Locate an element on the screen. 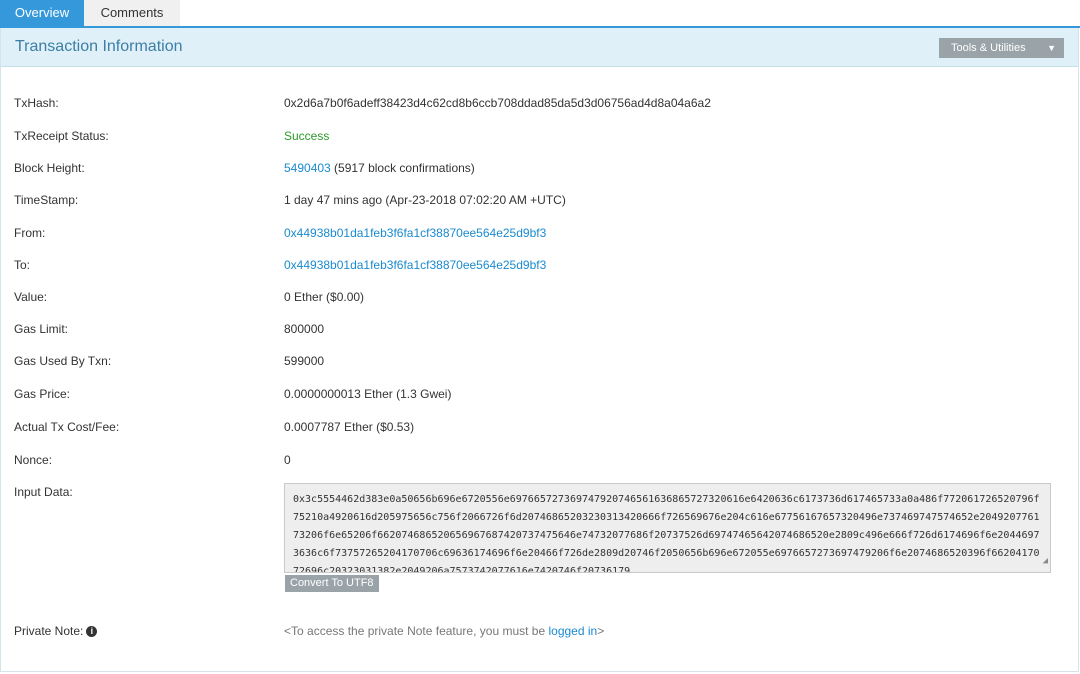  row-nonce: Nonce: 0 is located at coordinates (539, 460).